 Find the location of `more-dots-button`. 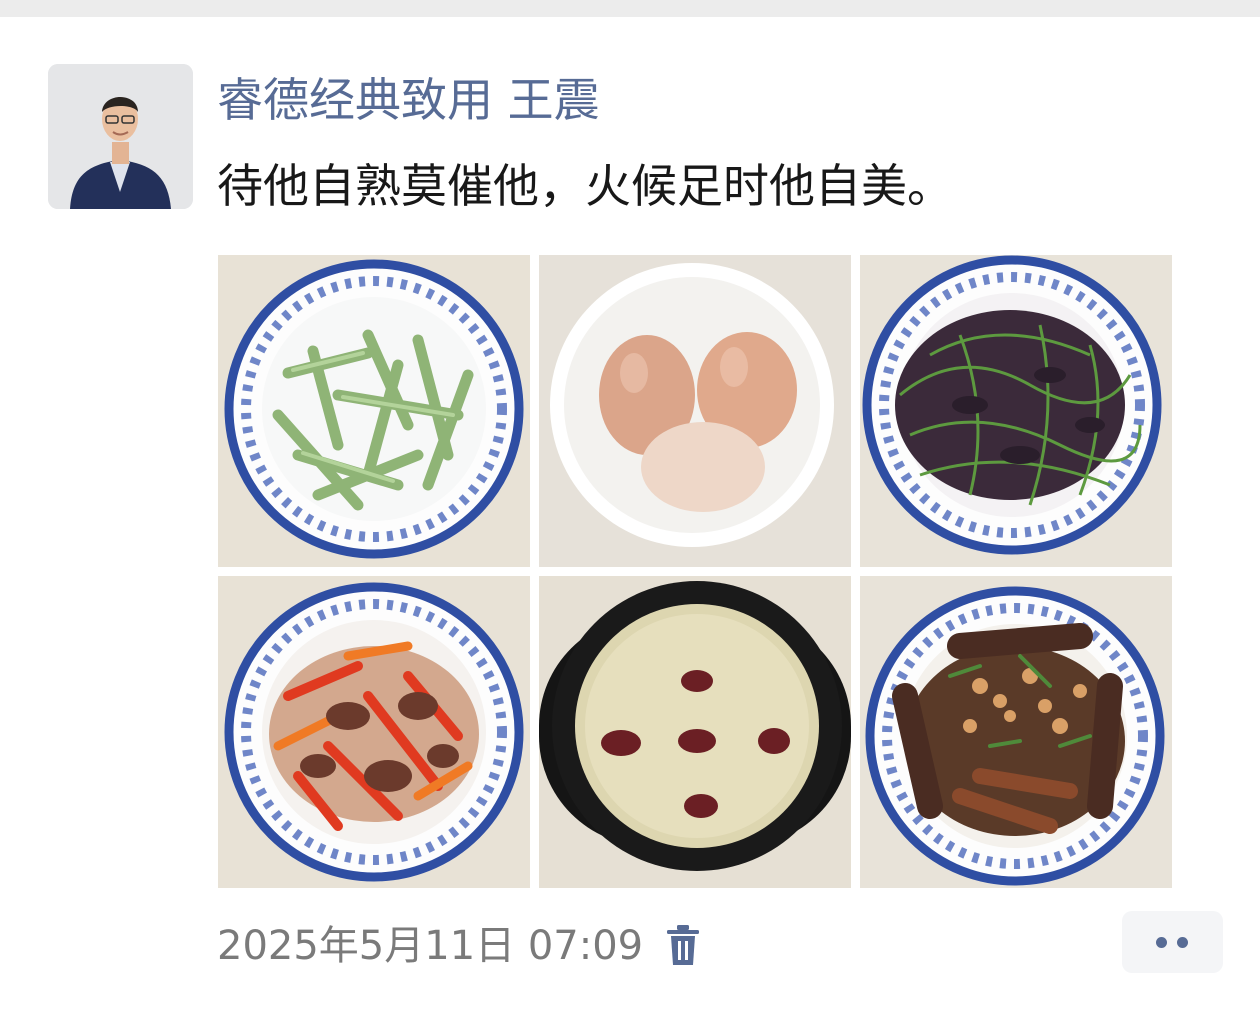

more-dots-button is located at coordinates (1172, 942).